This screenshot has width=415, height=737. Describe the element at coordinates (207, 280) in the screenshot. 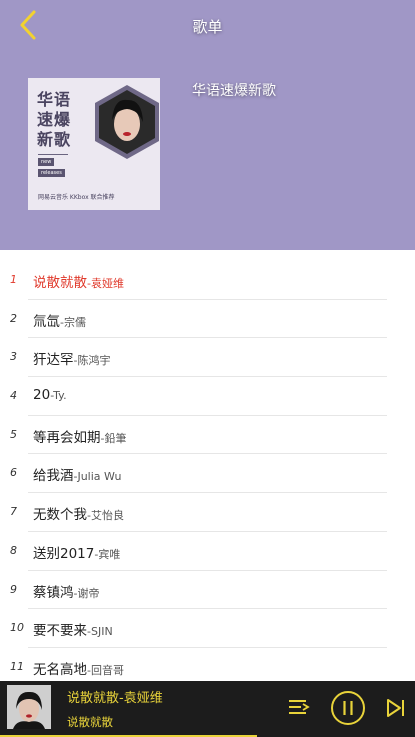

I see `song-row: 1 说散就散-袁娅维` at that location.